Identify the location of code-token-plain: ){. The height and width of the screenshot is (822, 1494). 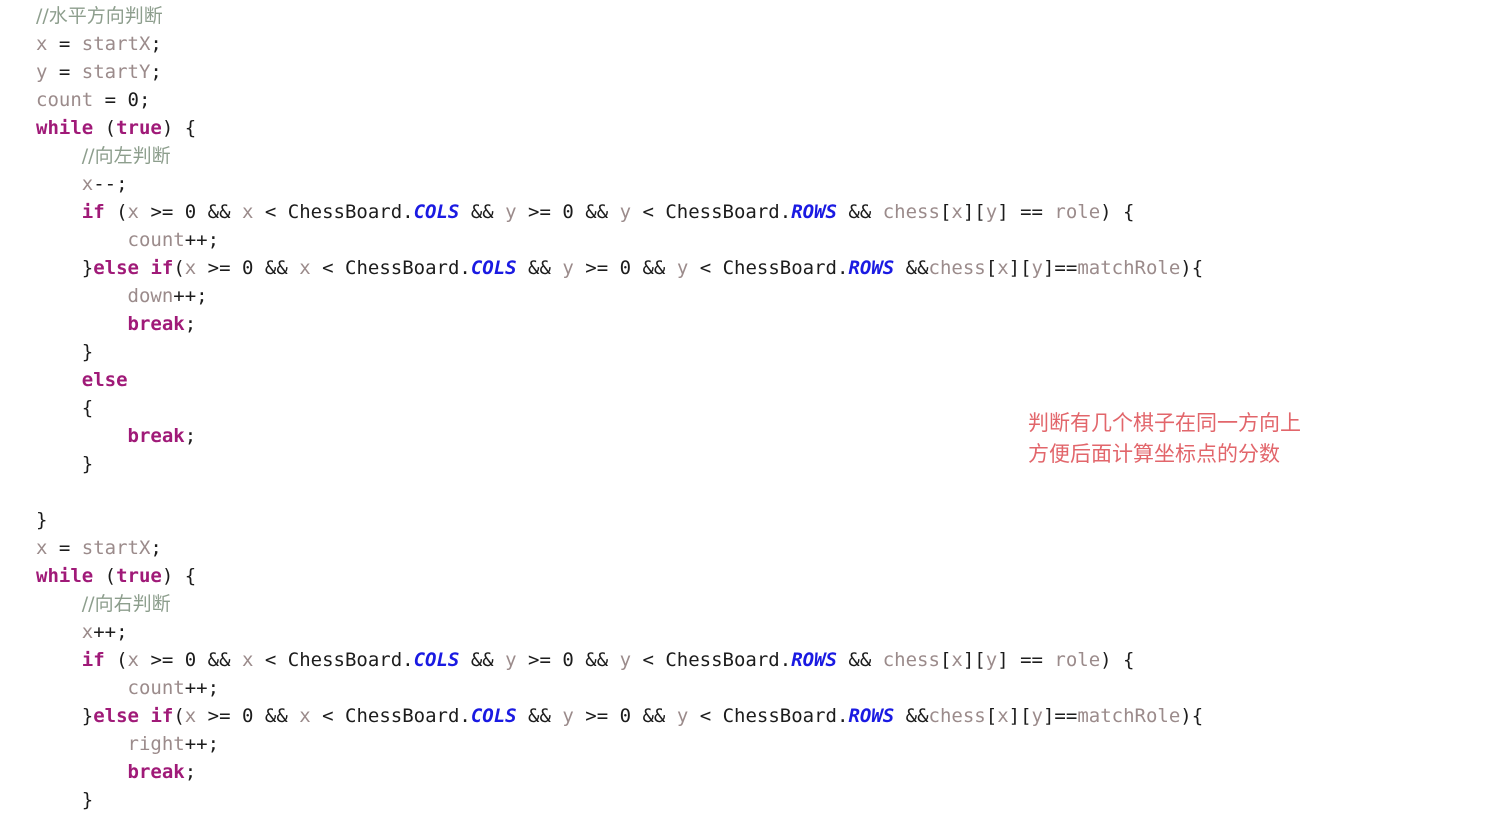
(1192, 268).